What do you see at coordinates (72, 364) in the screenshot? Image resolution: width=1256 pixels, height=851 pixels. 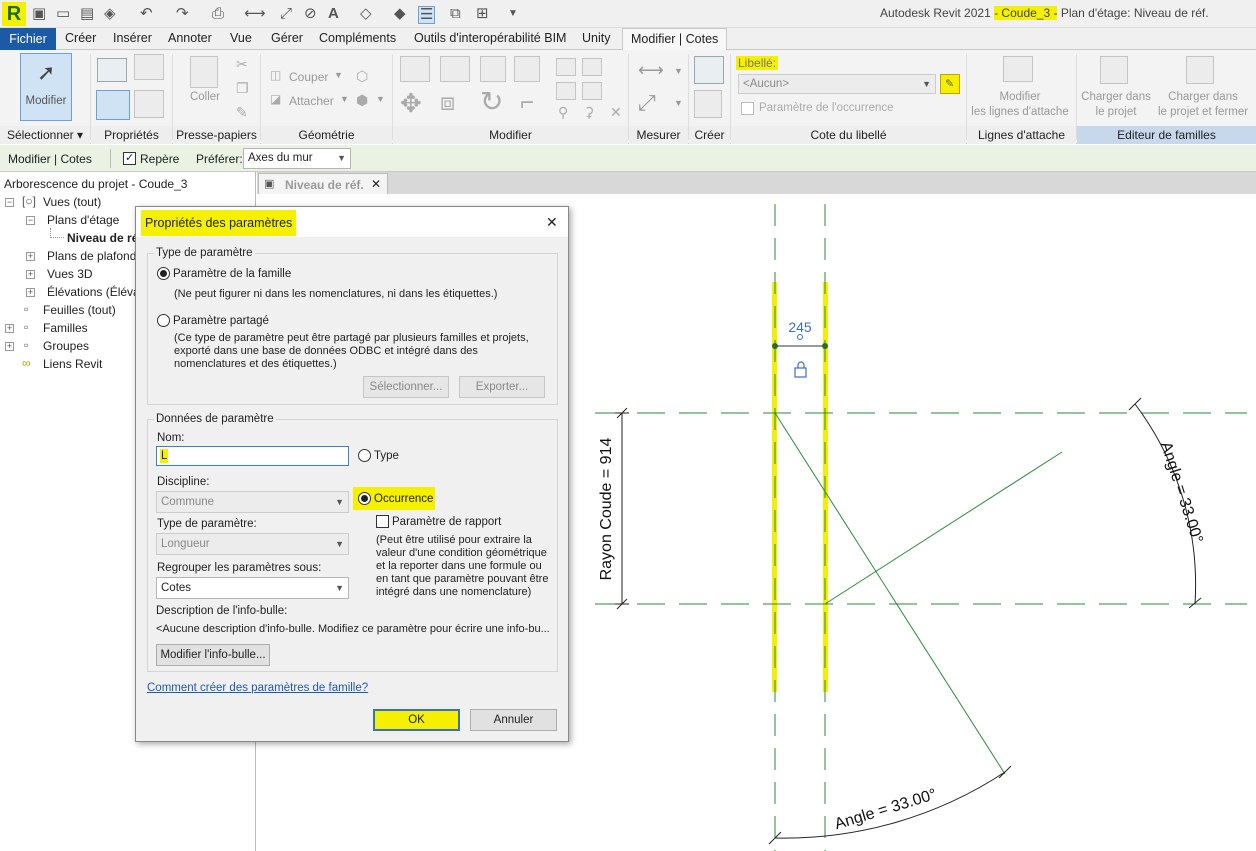 I see `tree-item-liens-revit: Liens Revit` at bounding box center [72, 364].